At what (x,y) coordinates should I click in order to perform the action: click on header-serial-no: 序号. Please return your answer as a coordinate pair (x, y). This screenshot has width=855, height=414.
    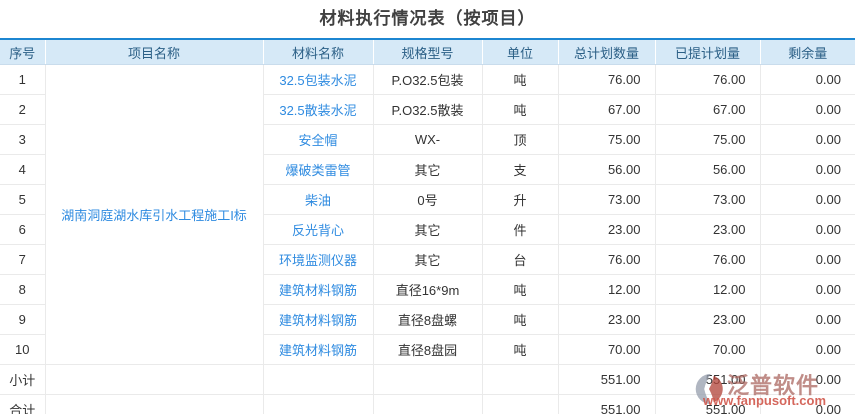
    Looking at the image, I should click on (23, 52).